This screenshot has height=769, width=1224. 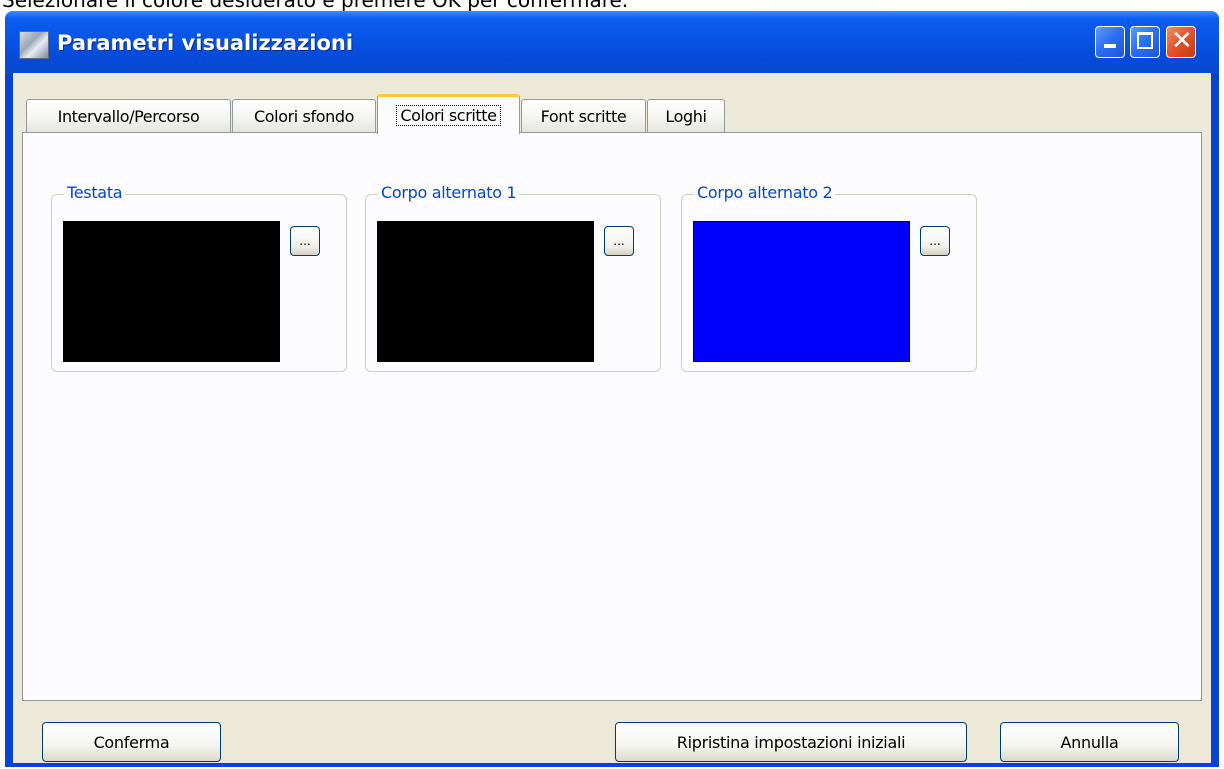 I want to click on close-button: ✕, so click(x=1181, y=42).